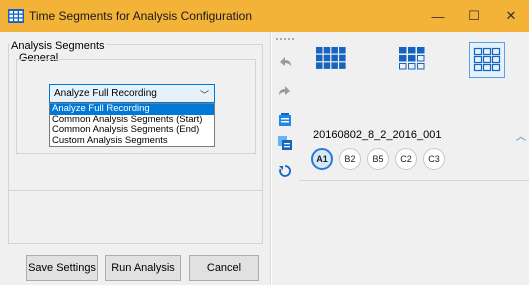 This screenshot has width=529, height=285. I want to click on window-title: Time Segments for Analysis Configuration, so click(140, 16).